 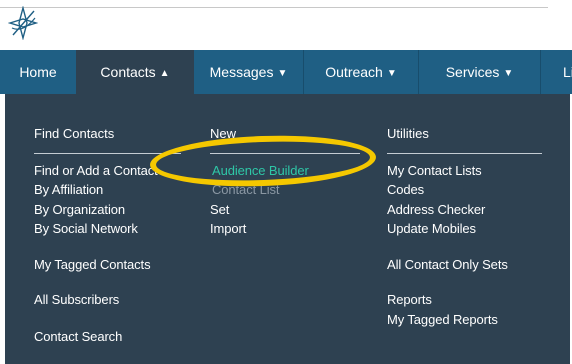 I want to click on contact-list-link: Contact List, so click(x=246, y=189).